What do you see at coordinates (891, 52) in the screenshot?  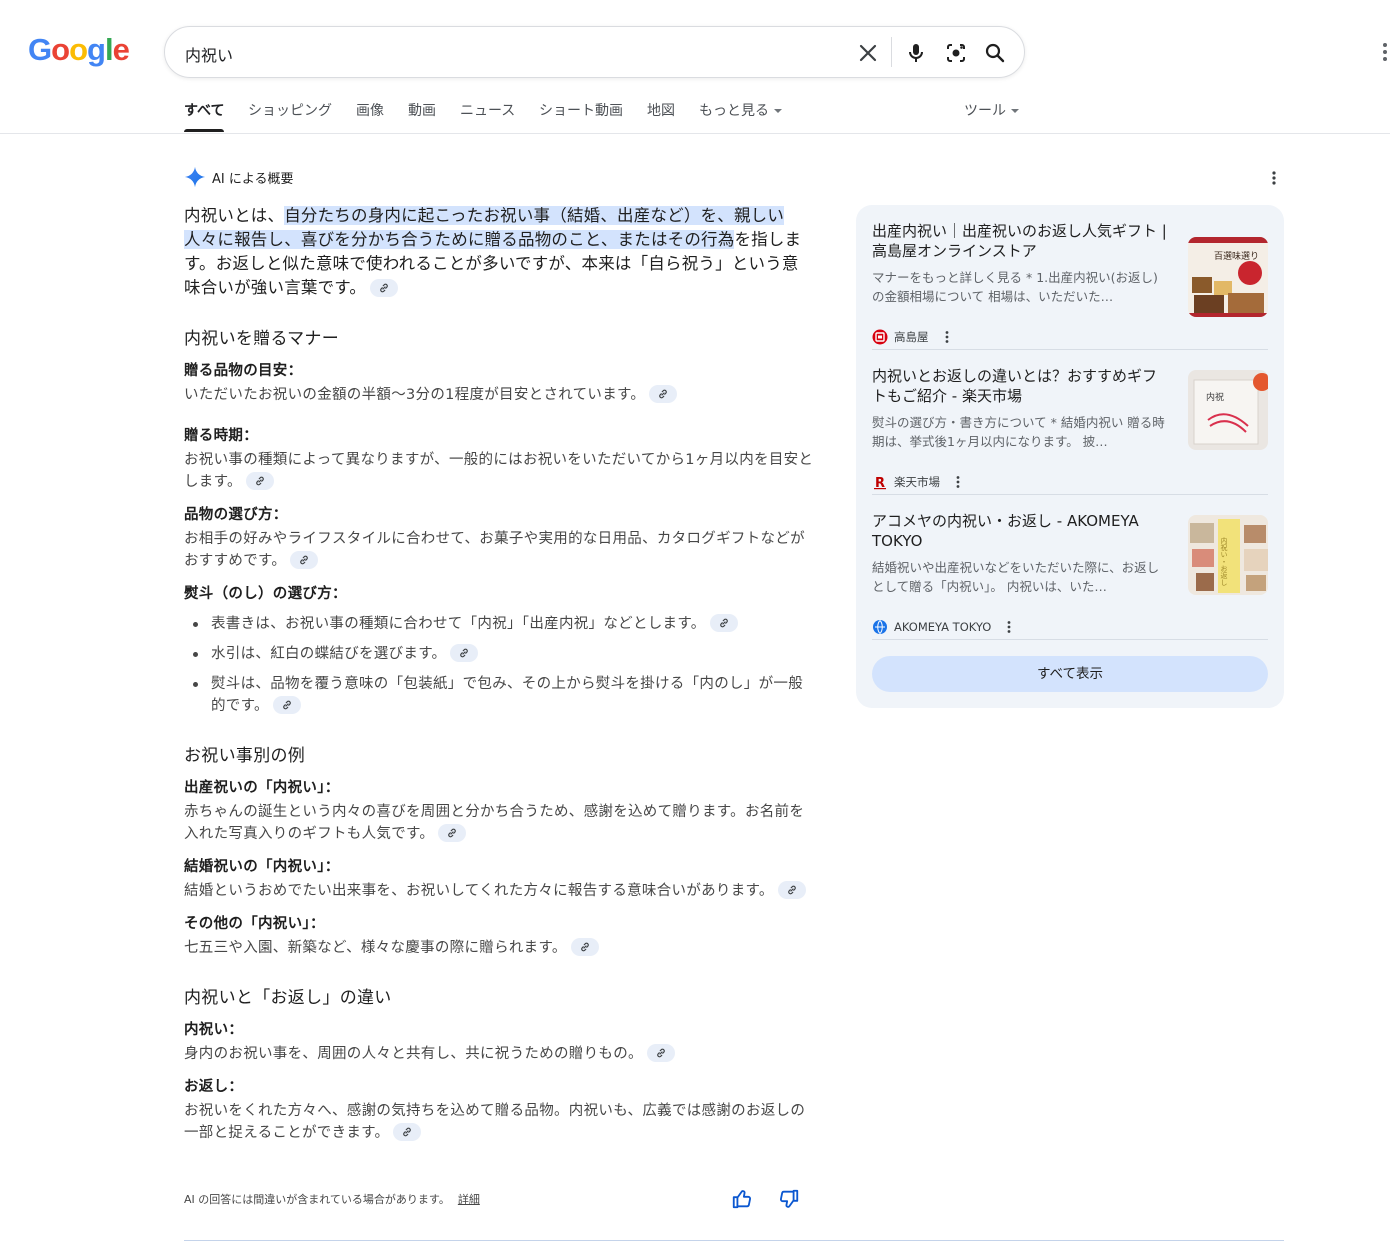 I see `search-divider` at bounding box center [891, 52].